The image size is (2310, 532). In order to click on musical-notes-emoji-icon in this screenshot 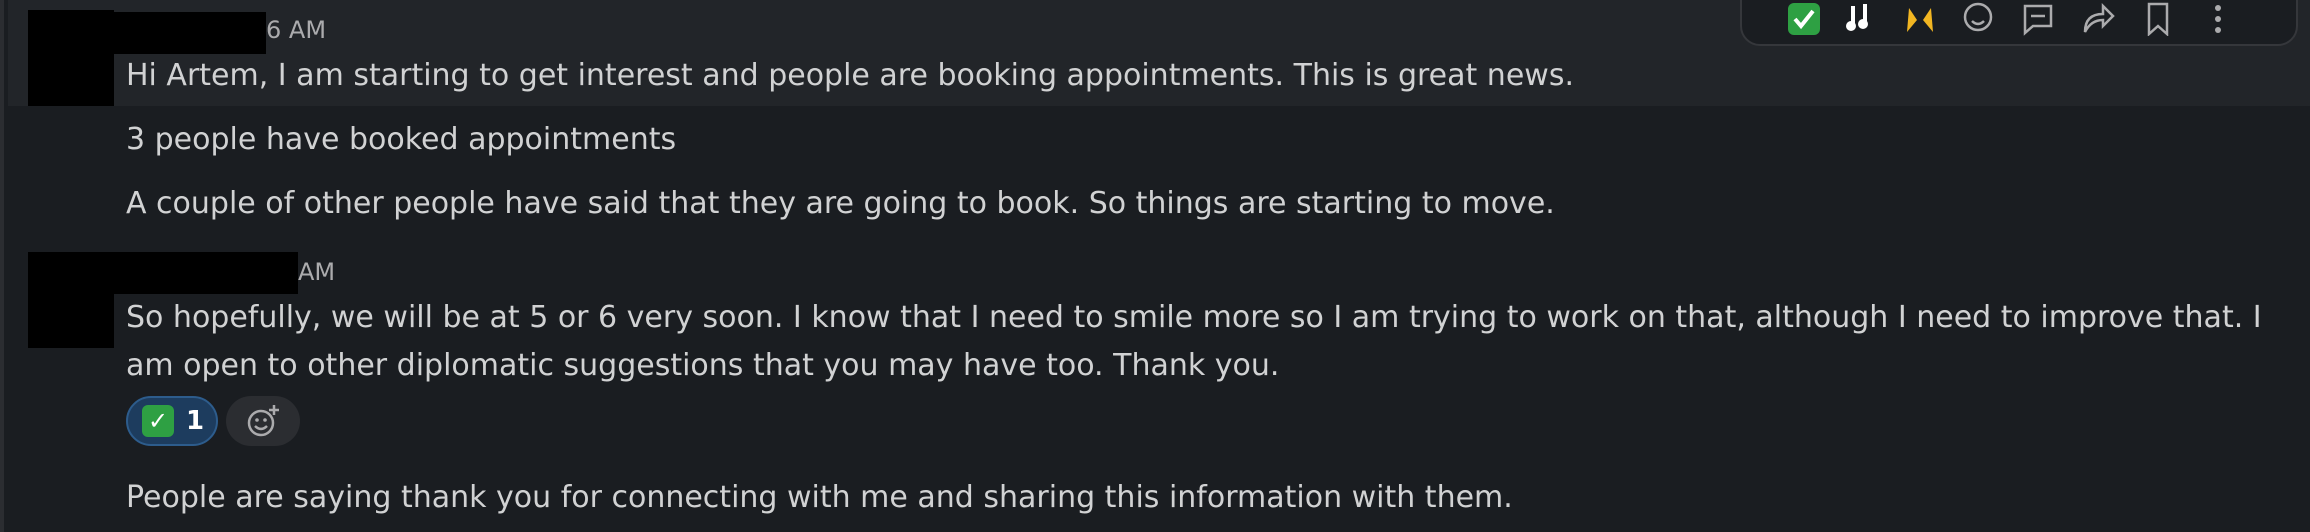, I will do `click(1862, 22)`.